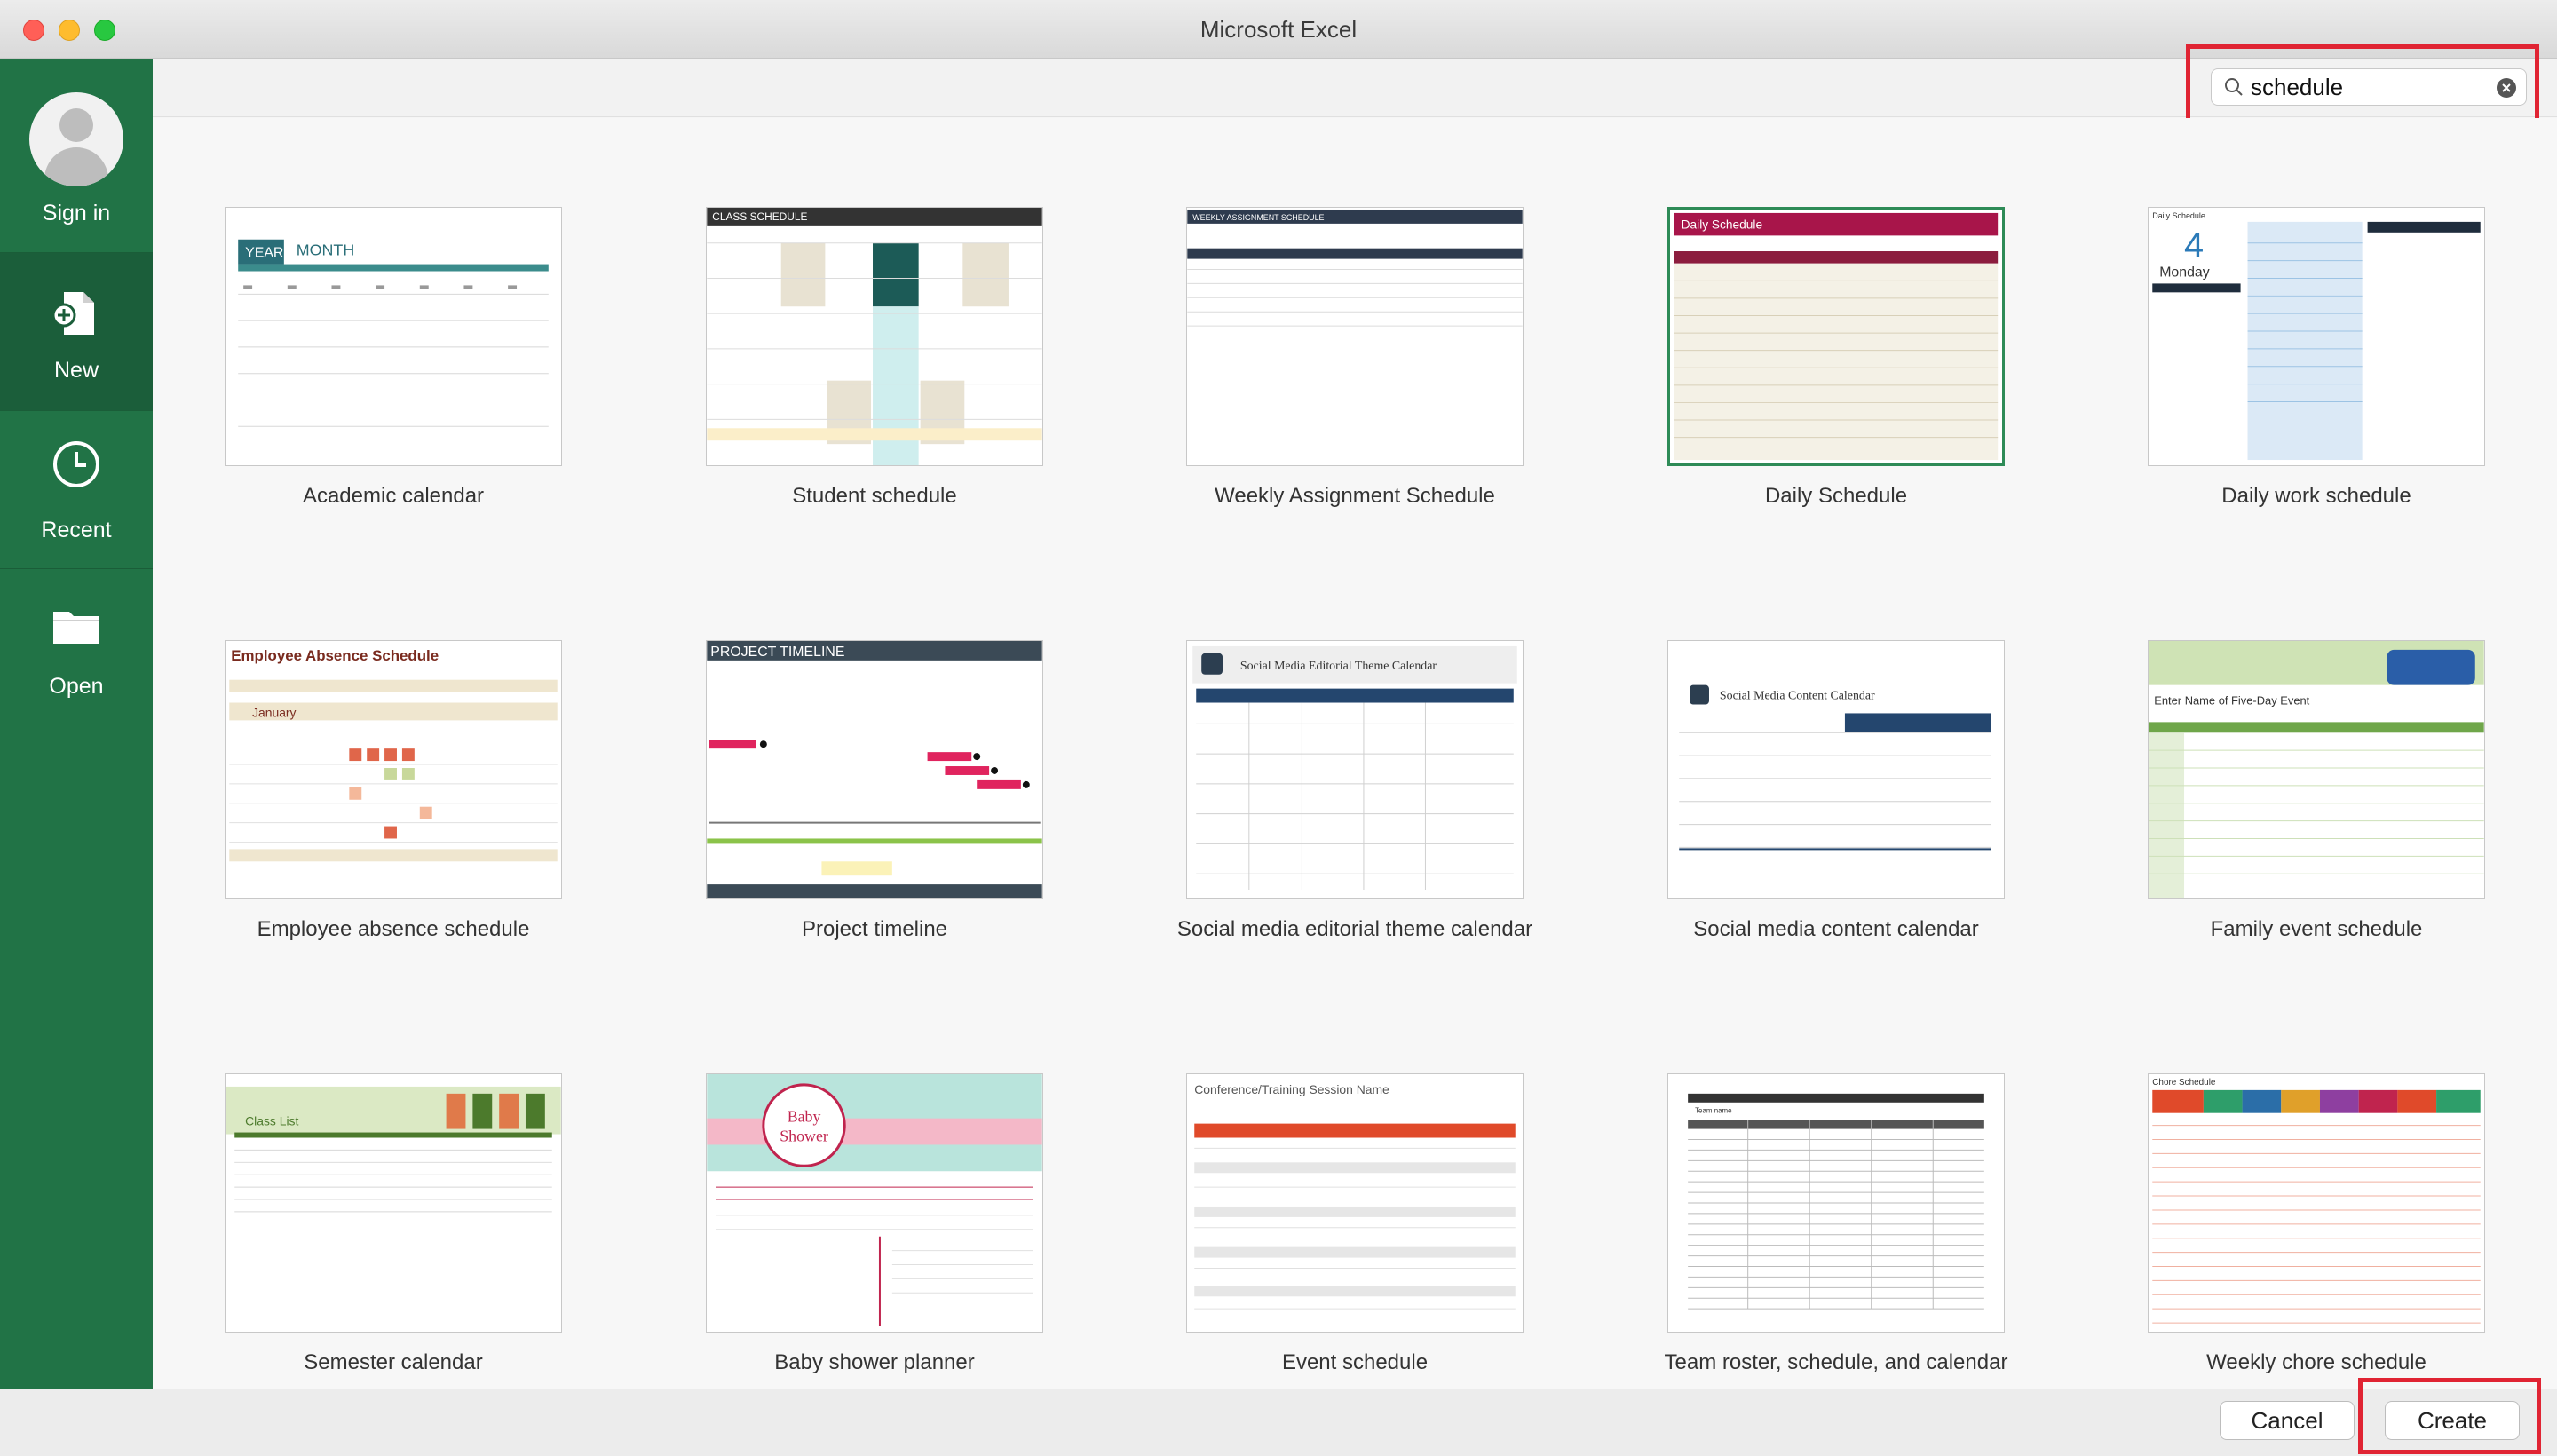 Image resolution: width=2557 pixels, height=1456 pixels. I want to click on template-thumbnail-family-event: Enter Name of Five-Day Event, so click(2316, 769).